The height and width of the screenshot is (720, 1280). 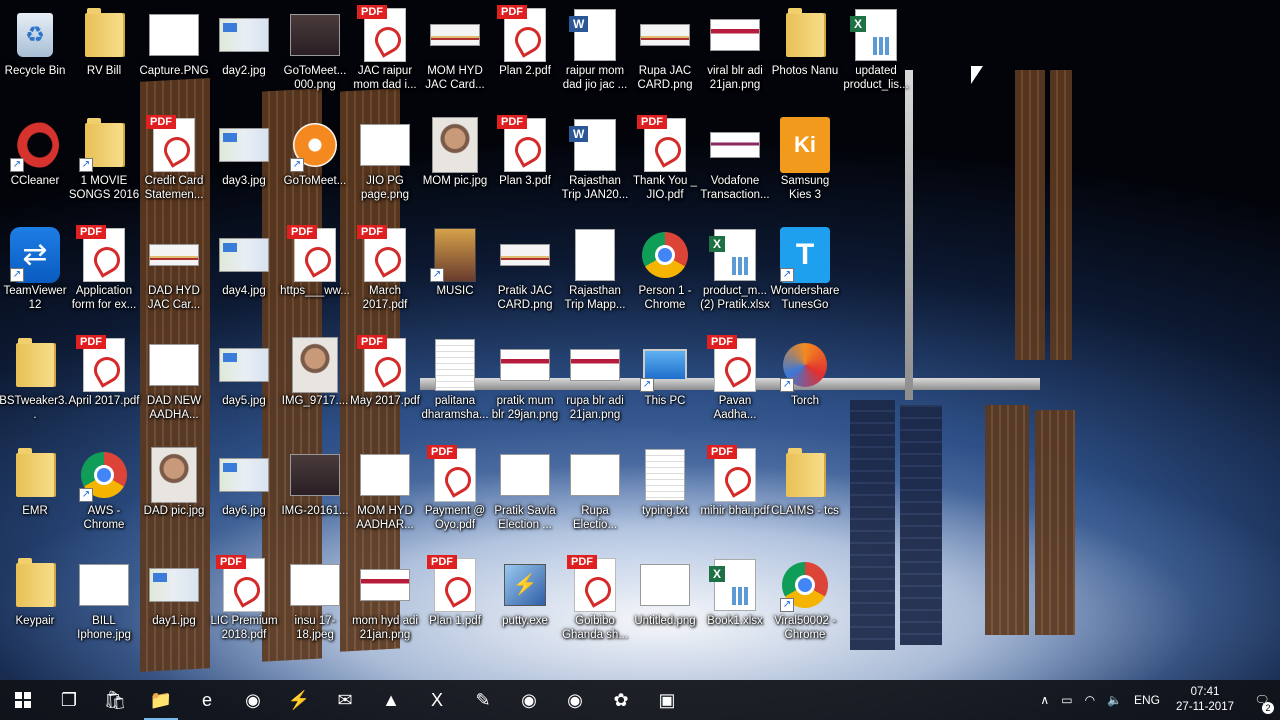 What do you see at coordinates (621, 700) in the screenshot?
I see `gotomeeting-taskbar-button: ✿` at bounding box center [621, 700].